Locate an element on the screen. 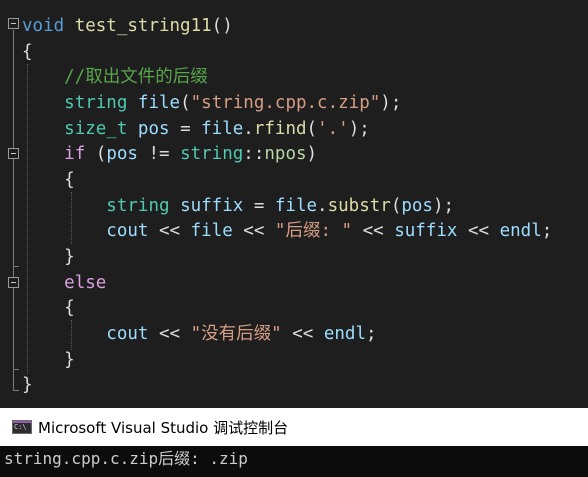 The image size is (588, 477). fold-else-line is located at coordinates (13, 329).